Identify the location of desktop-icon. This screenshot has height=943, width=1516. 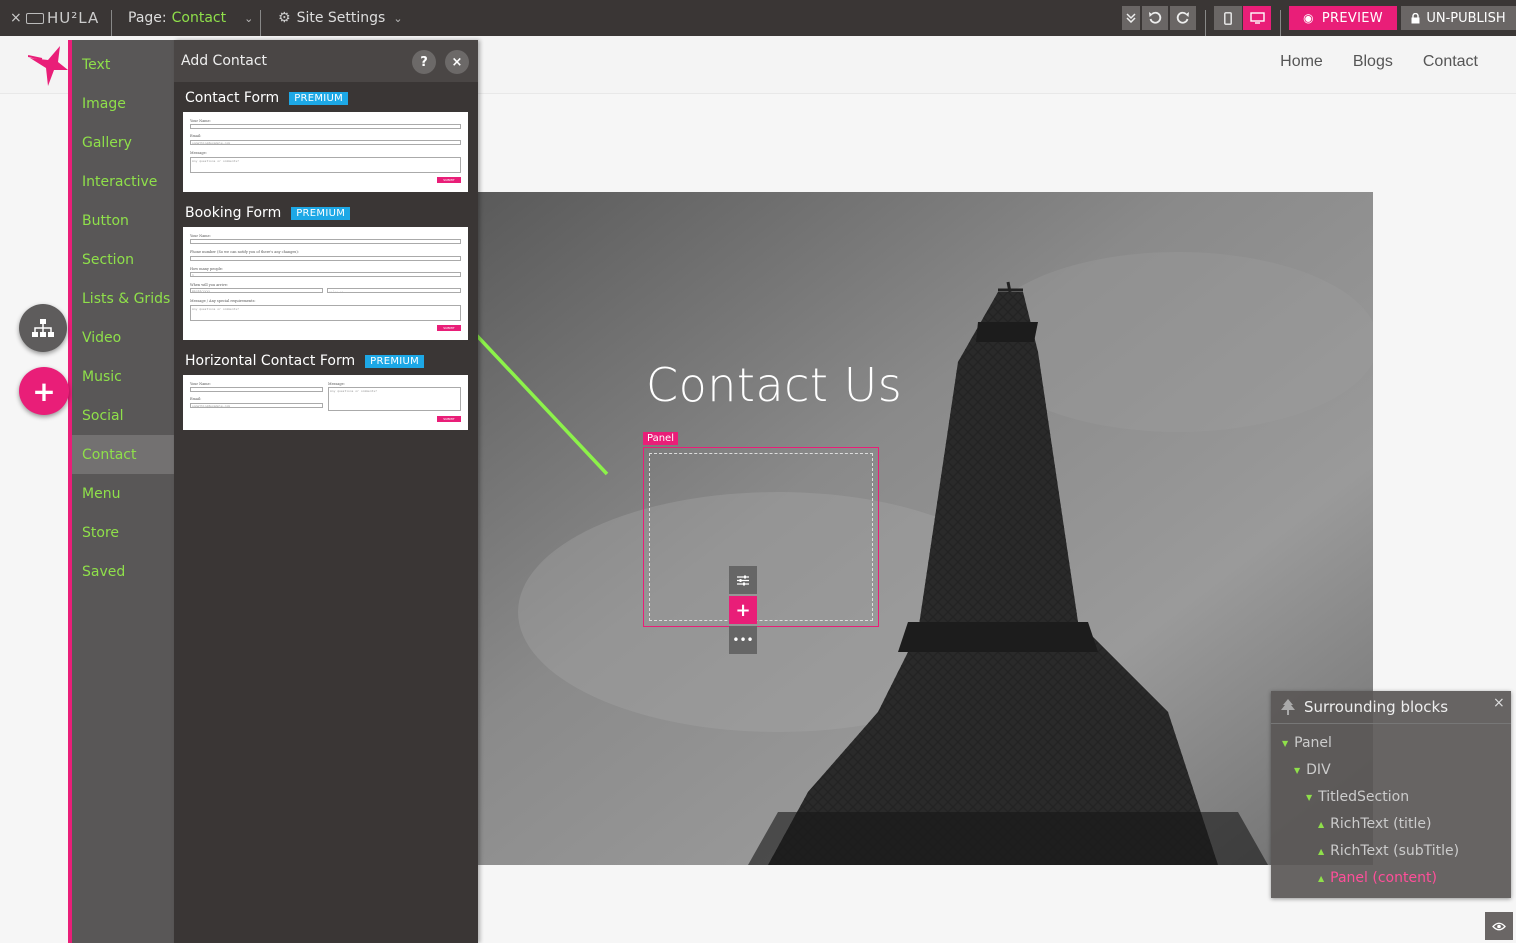
(1257, 18).